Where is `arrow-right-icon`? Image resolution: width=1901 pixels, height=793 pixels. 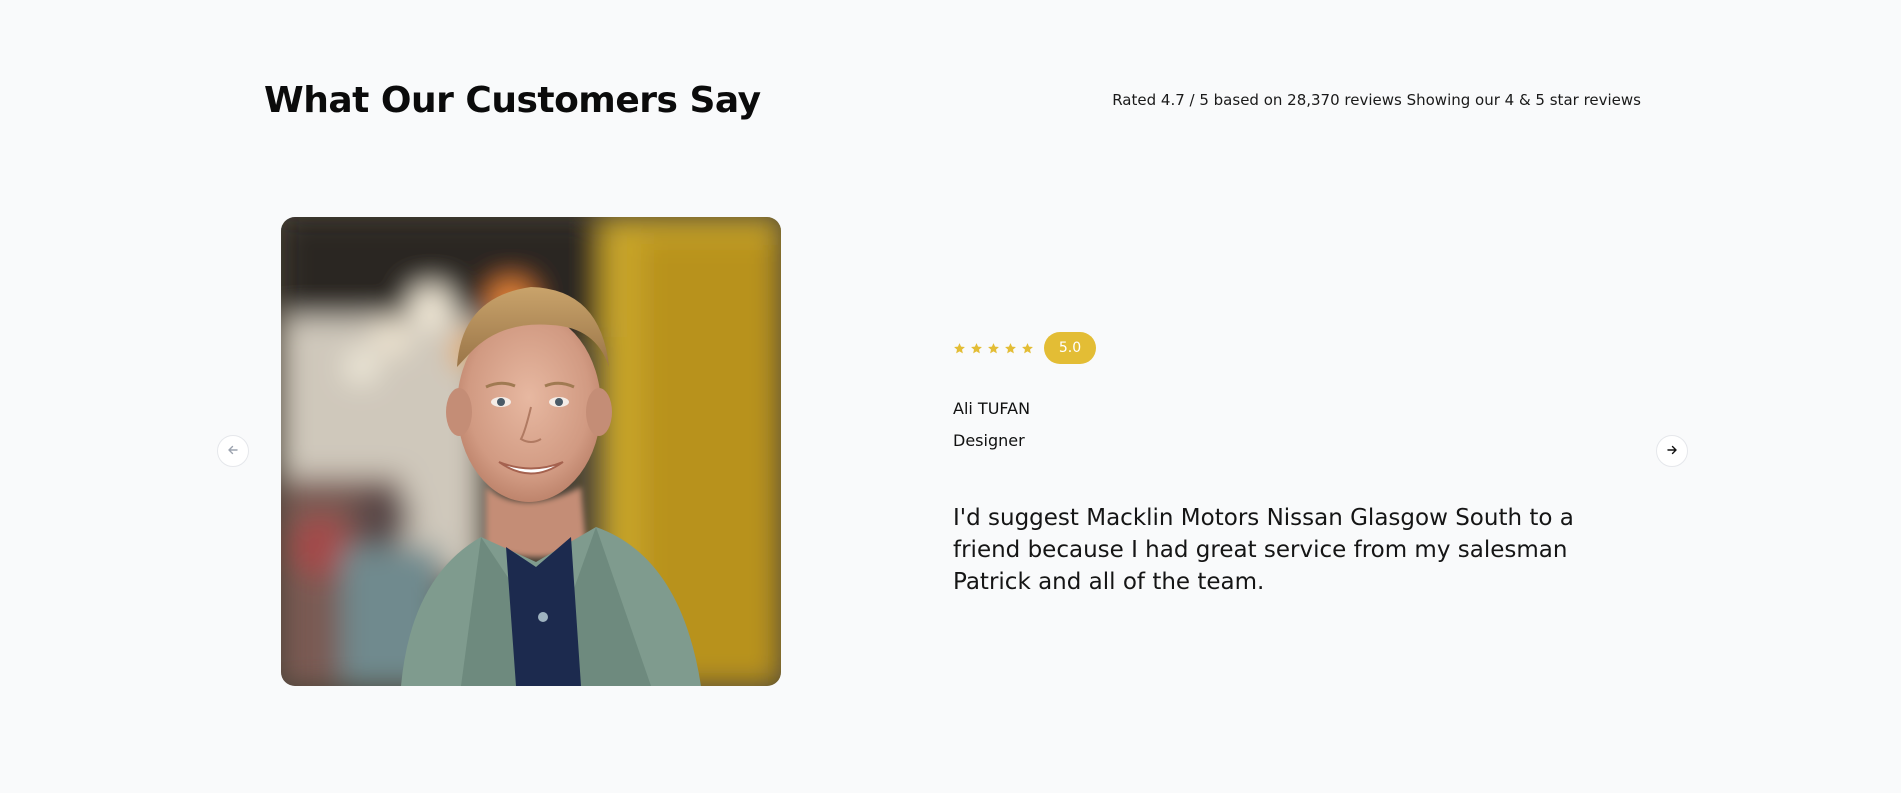
arrow-right-icon is located at coordinates (1672, 451).